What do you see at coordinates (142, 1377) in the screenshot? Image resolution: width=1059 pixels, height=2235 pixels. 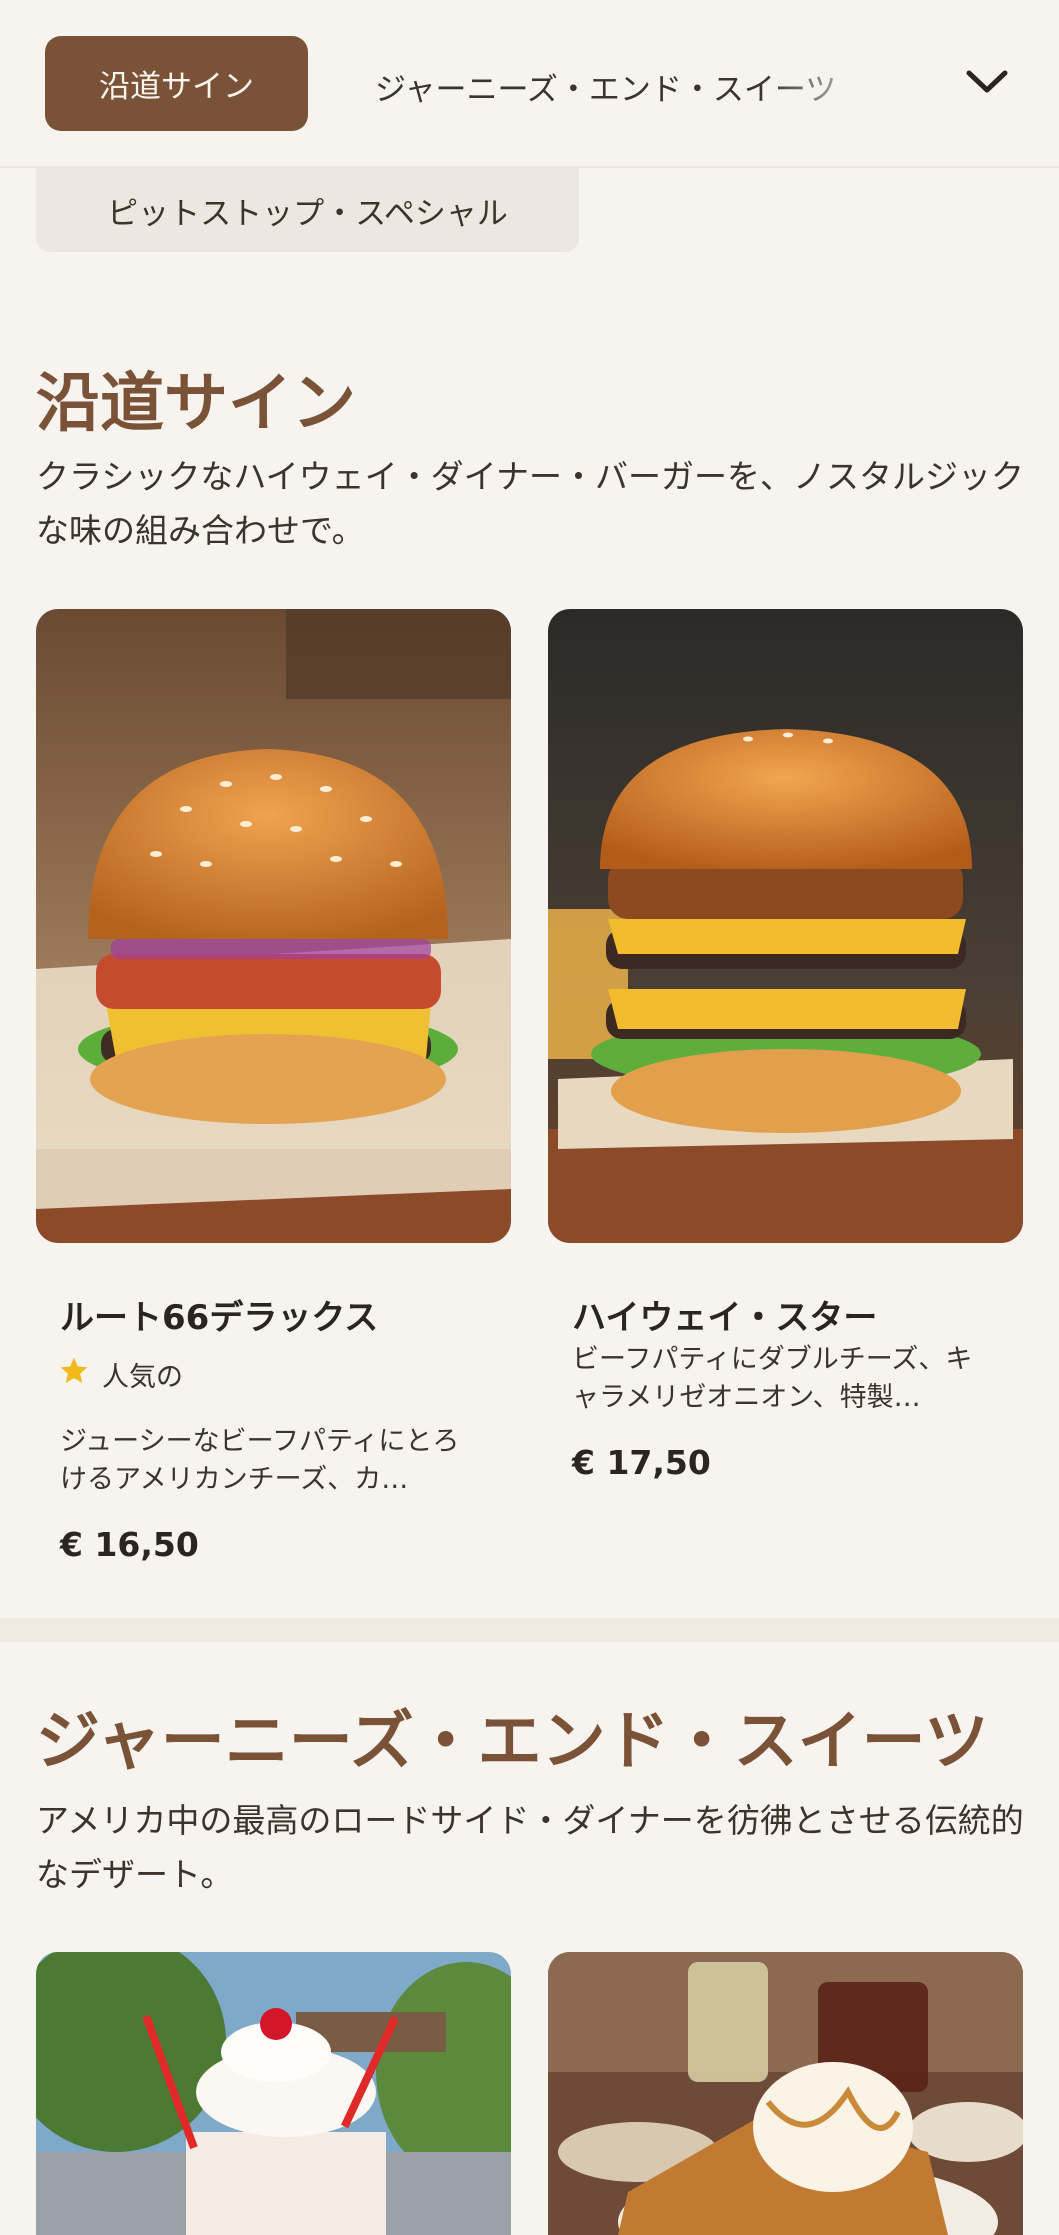 I see `badge-label: 人気の` at bounding box center [142, 1377].